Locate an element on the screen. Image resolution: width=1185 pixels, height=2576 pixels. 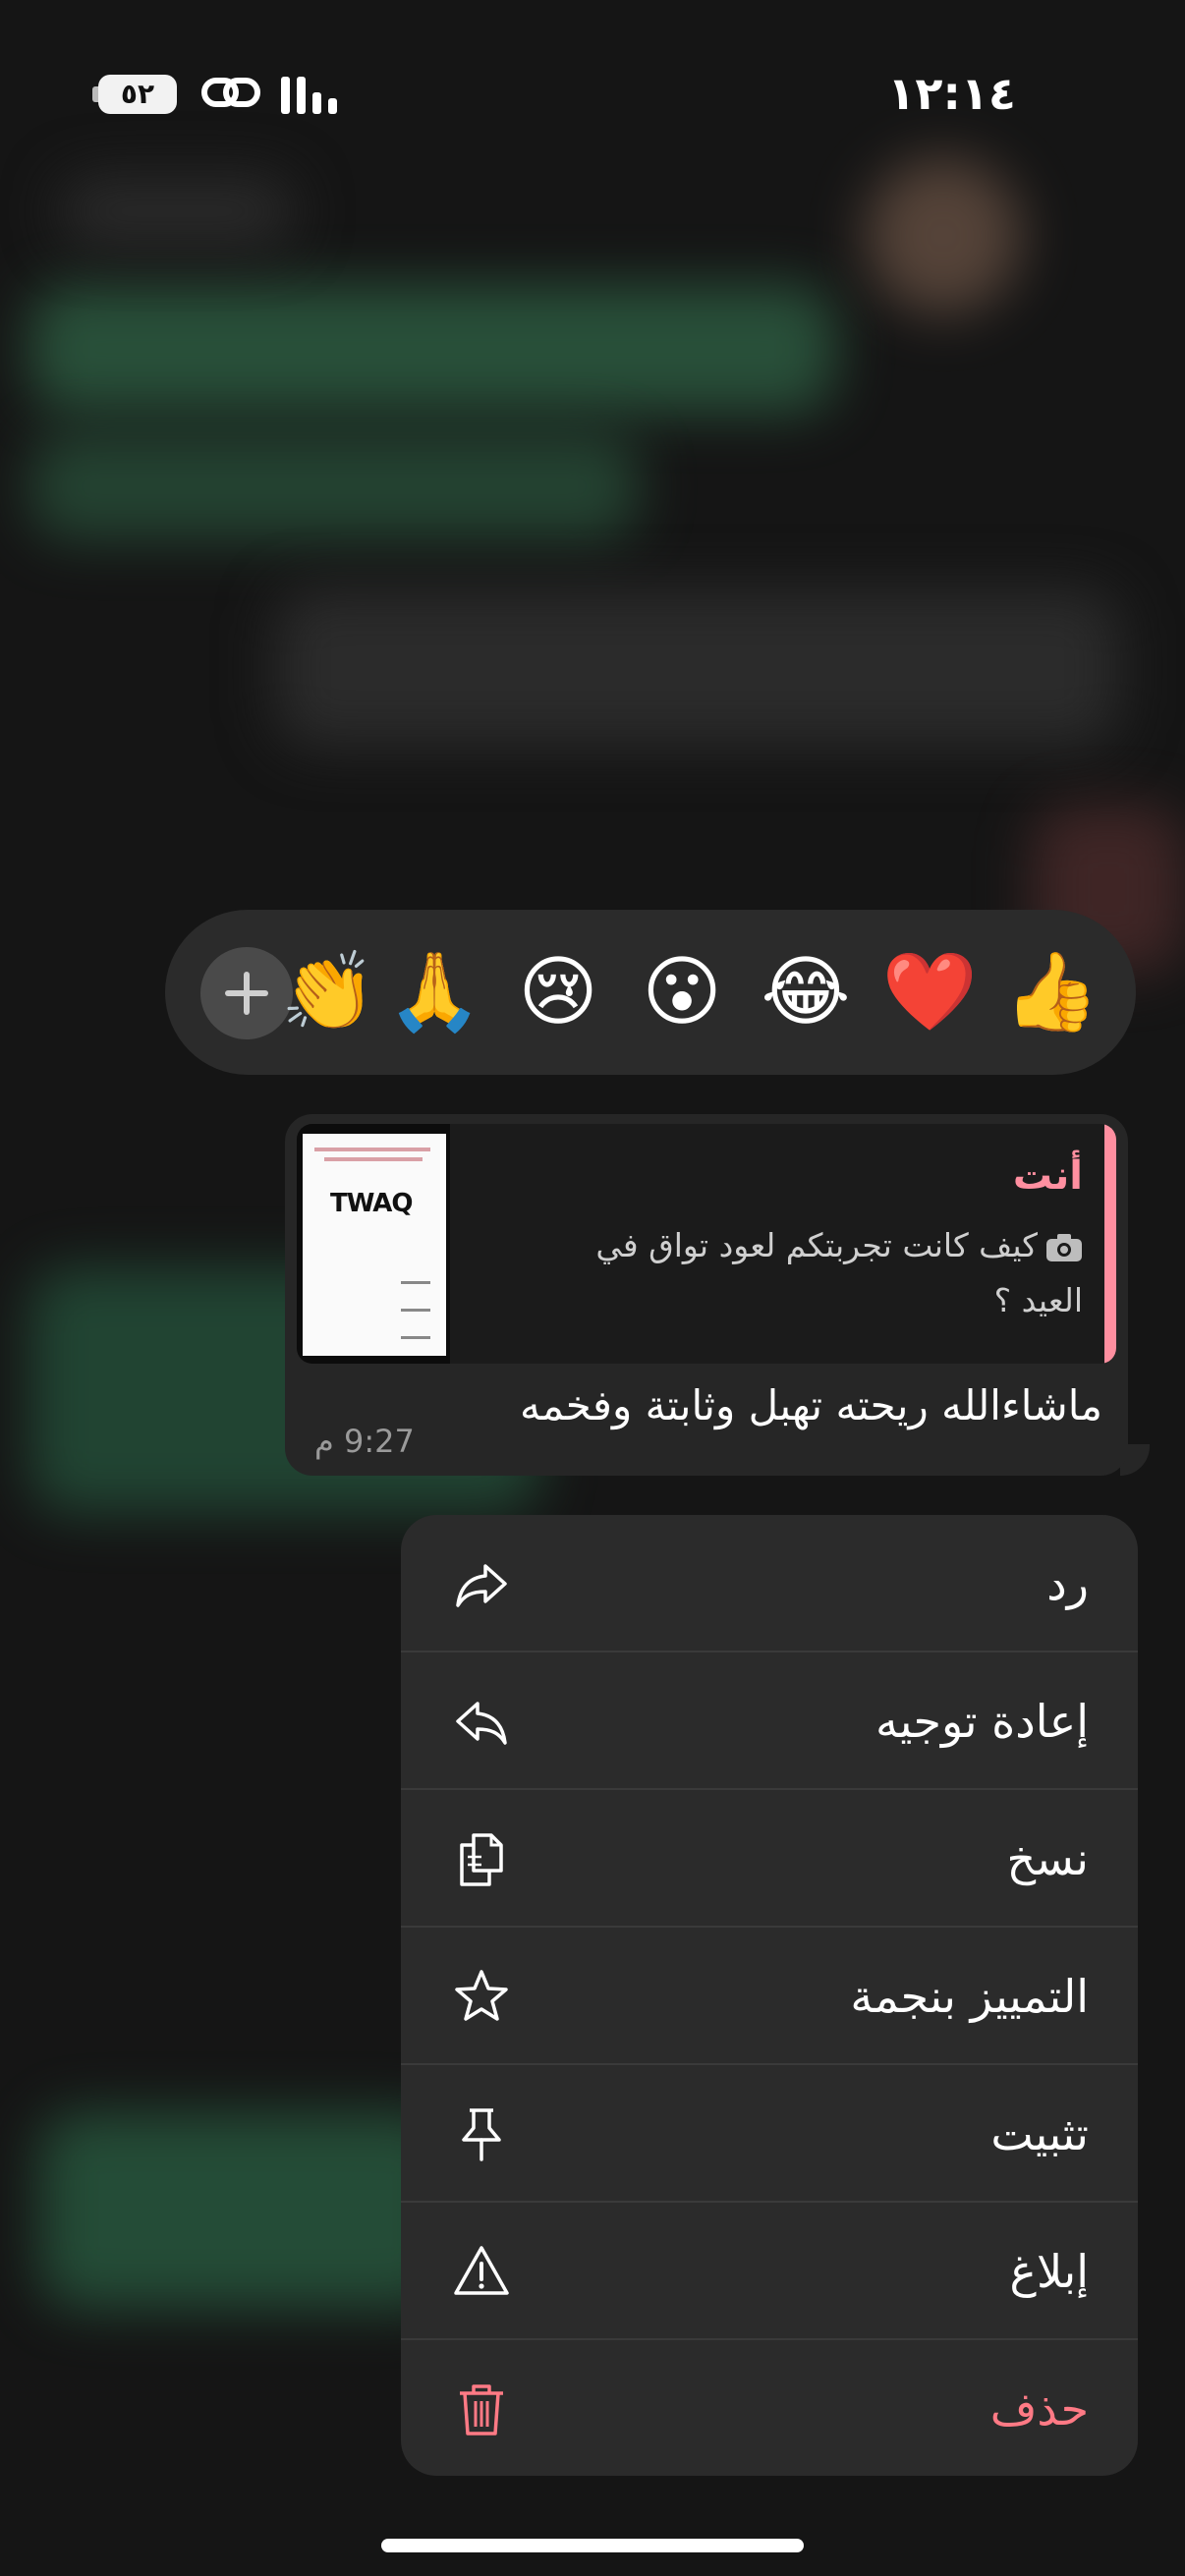
blurred-header is located at coordinates (177, 211).